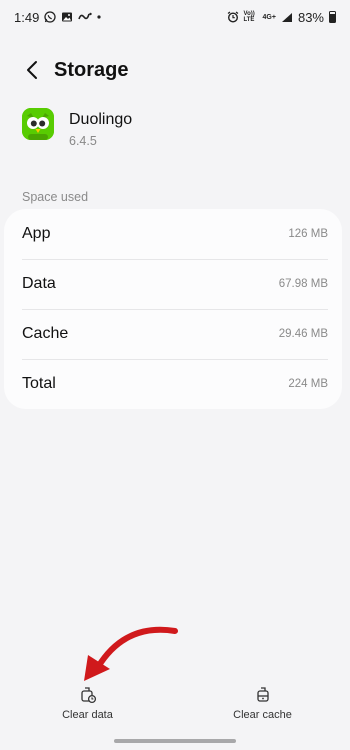 The image size is (350, 750). Describe the element at coordinates (175, 741) in the screenshot. I see `home-indicator` at that location.